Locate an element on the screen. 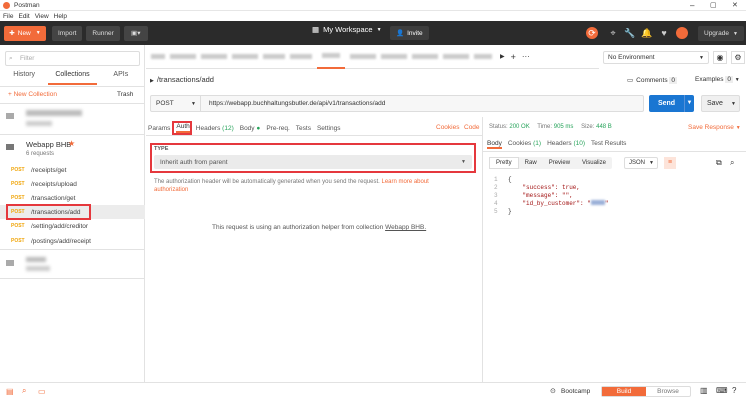  menu-edit: Edit is located at coordinates (23, 16).